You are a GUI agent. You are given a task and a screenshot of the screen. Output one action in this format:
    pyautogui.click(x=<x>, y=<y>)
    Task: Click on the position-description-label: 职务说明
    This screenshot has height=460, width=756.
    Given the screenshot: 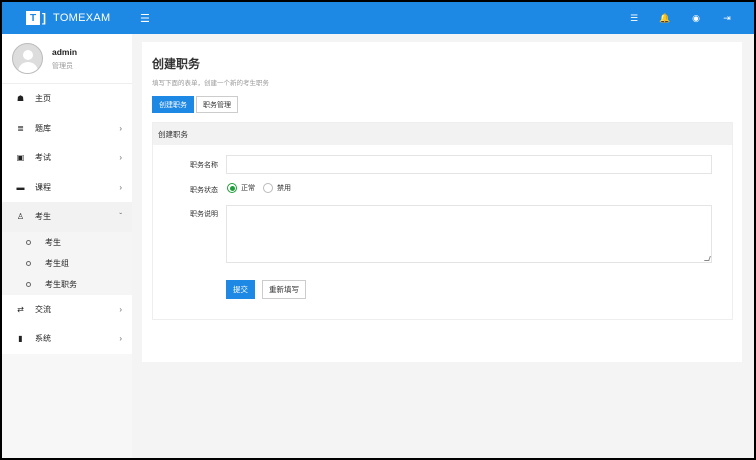 What is the action you would take?
    pyautogui.click(x=204, y=214)
    